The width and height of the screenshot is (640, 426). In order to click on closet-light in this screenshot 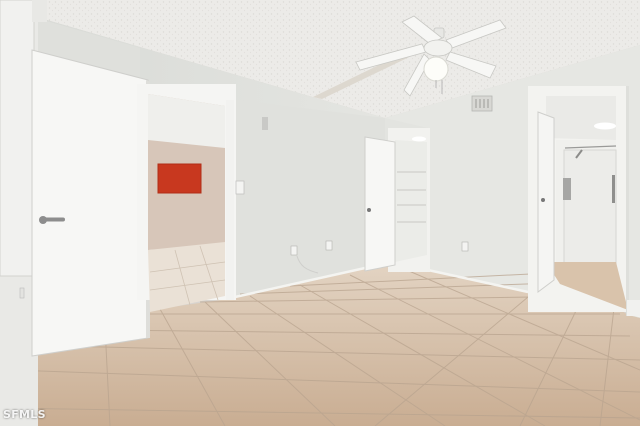, I will do `click(419, 139)`.